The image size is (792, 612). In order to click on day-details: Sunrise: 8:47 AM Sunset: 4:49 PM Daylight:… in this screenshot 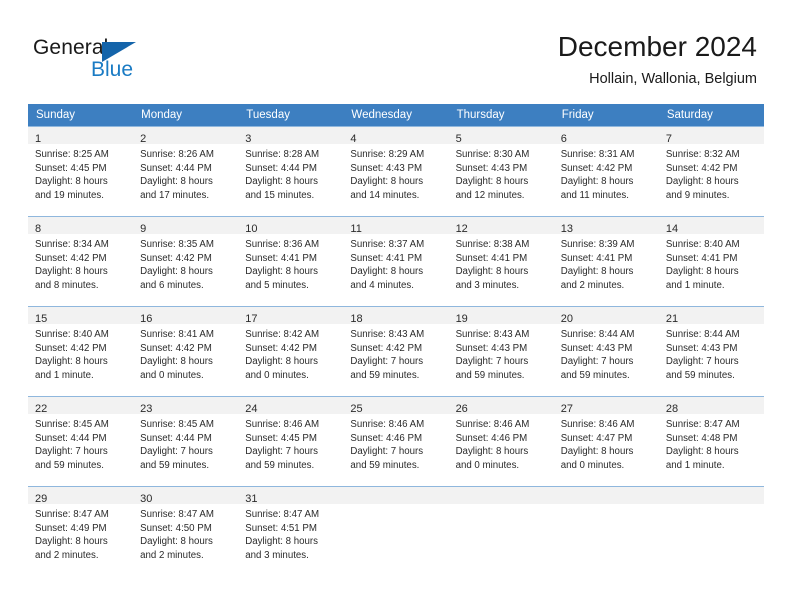, I will do `click(80, 533)`.